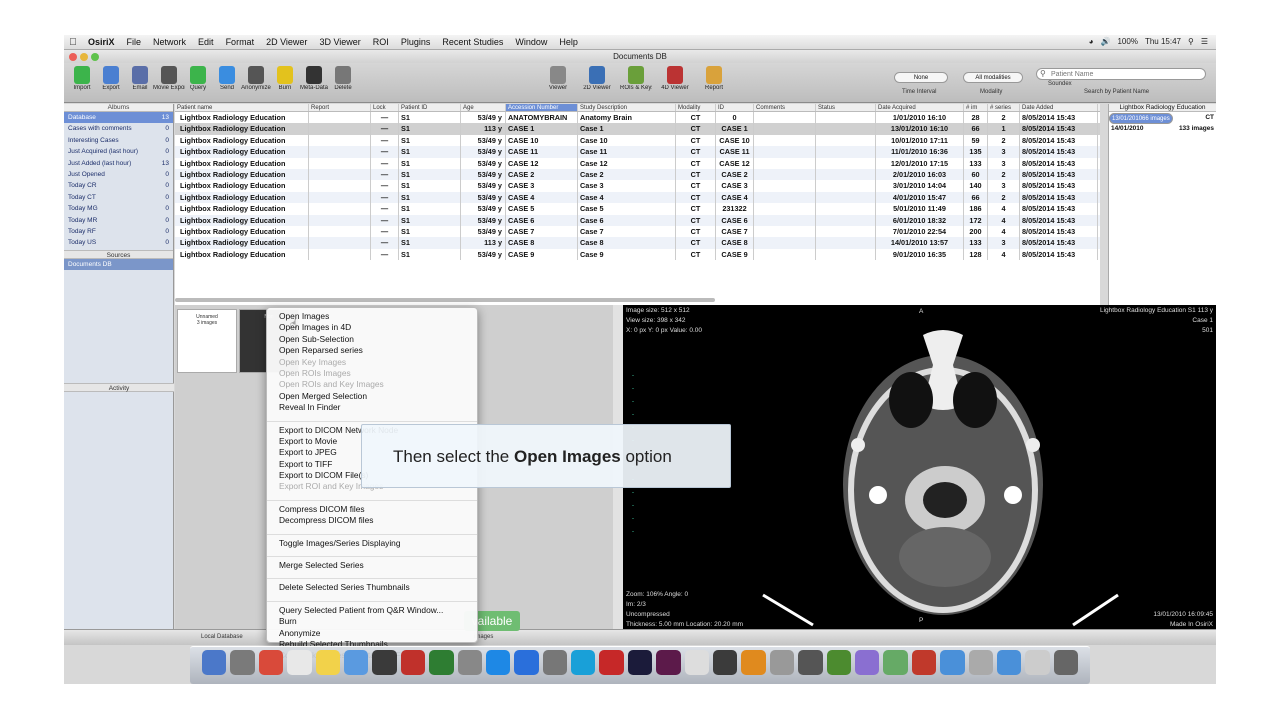 This screenshot has width=1280, height=720. I want to click on album-item: Today MR 0, so click(118, 220).